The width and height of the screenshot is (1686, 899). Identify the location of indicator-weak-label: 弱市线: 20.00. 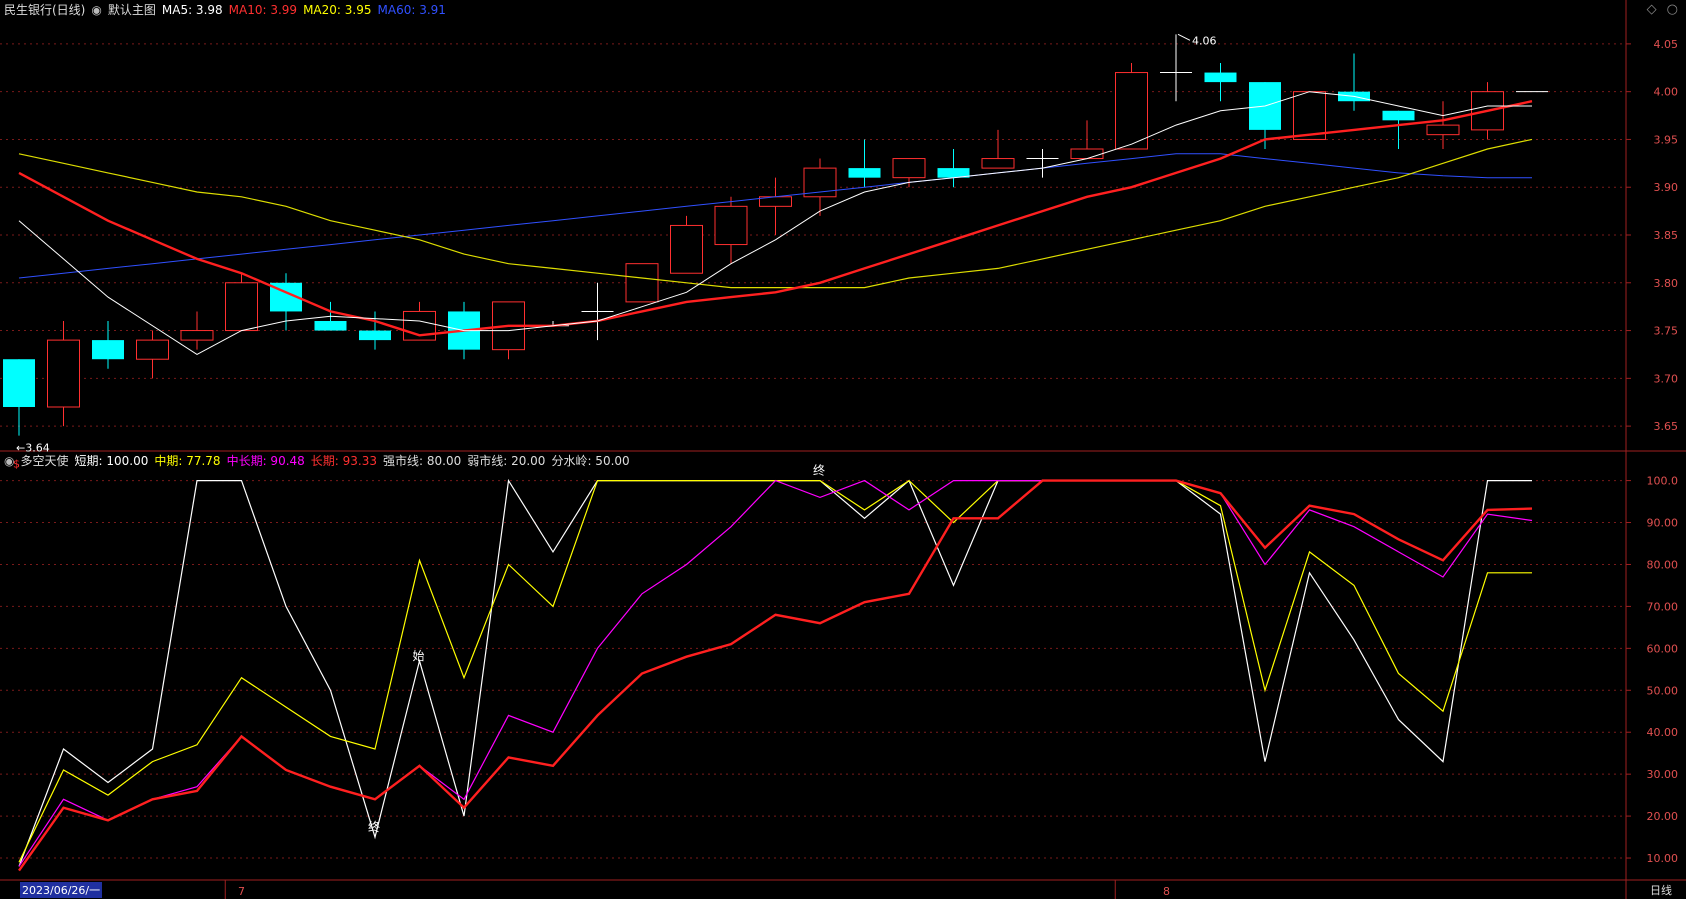
(506, 461).